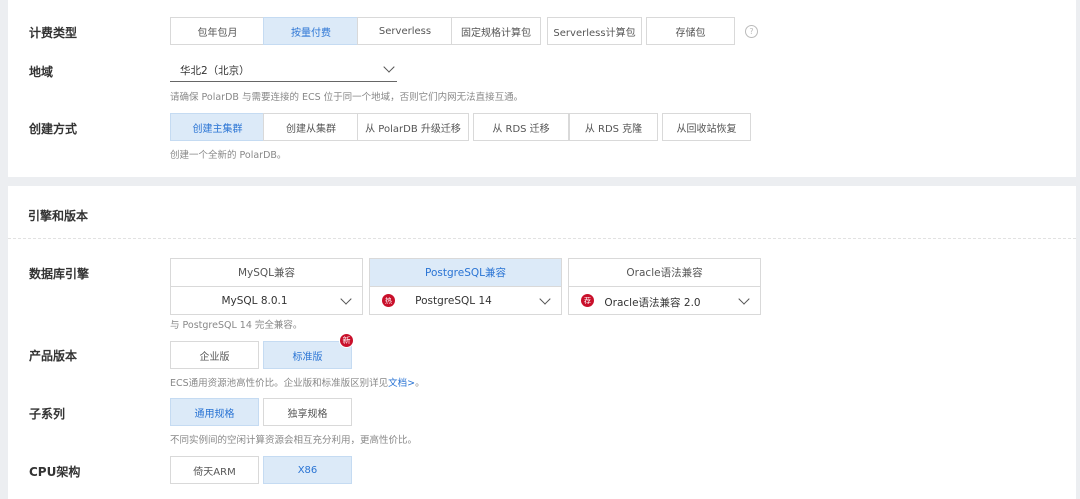 The image size is (1080, 499). What do you see at coordinates (307, 412) in the screenshot?
I see `series-option-dedicated: 独享规格` at bounding box center [307, 412].